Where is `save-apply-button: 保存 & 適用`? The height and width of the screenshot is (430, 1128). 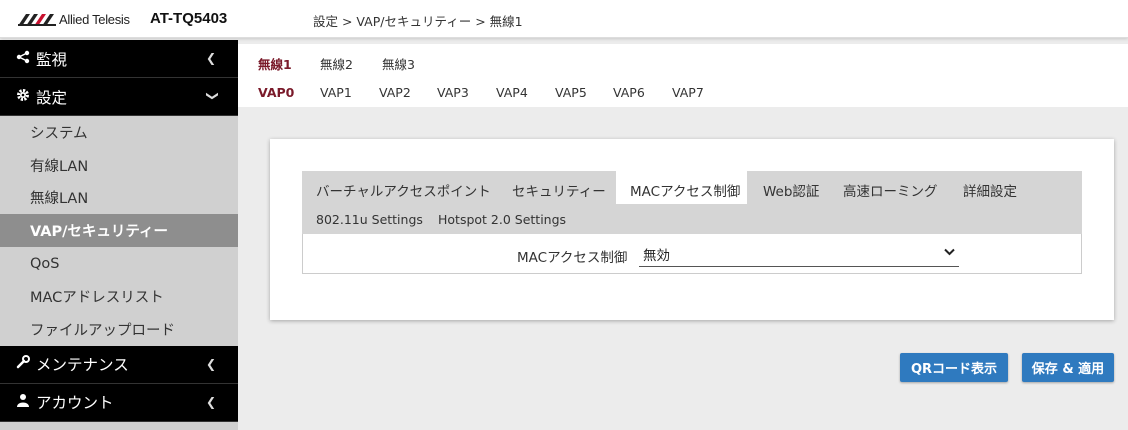
save-apply-button: 保存 & 適用 is located at coordinates (1068, 367).